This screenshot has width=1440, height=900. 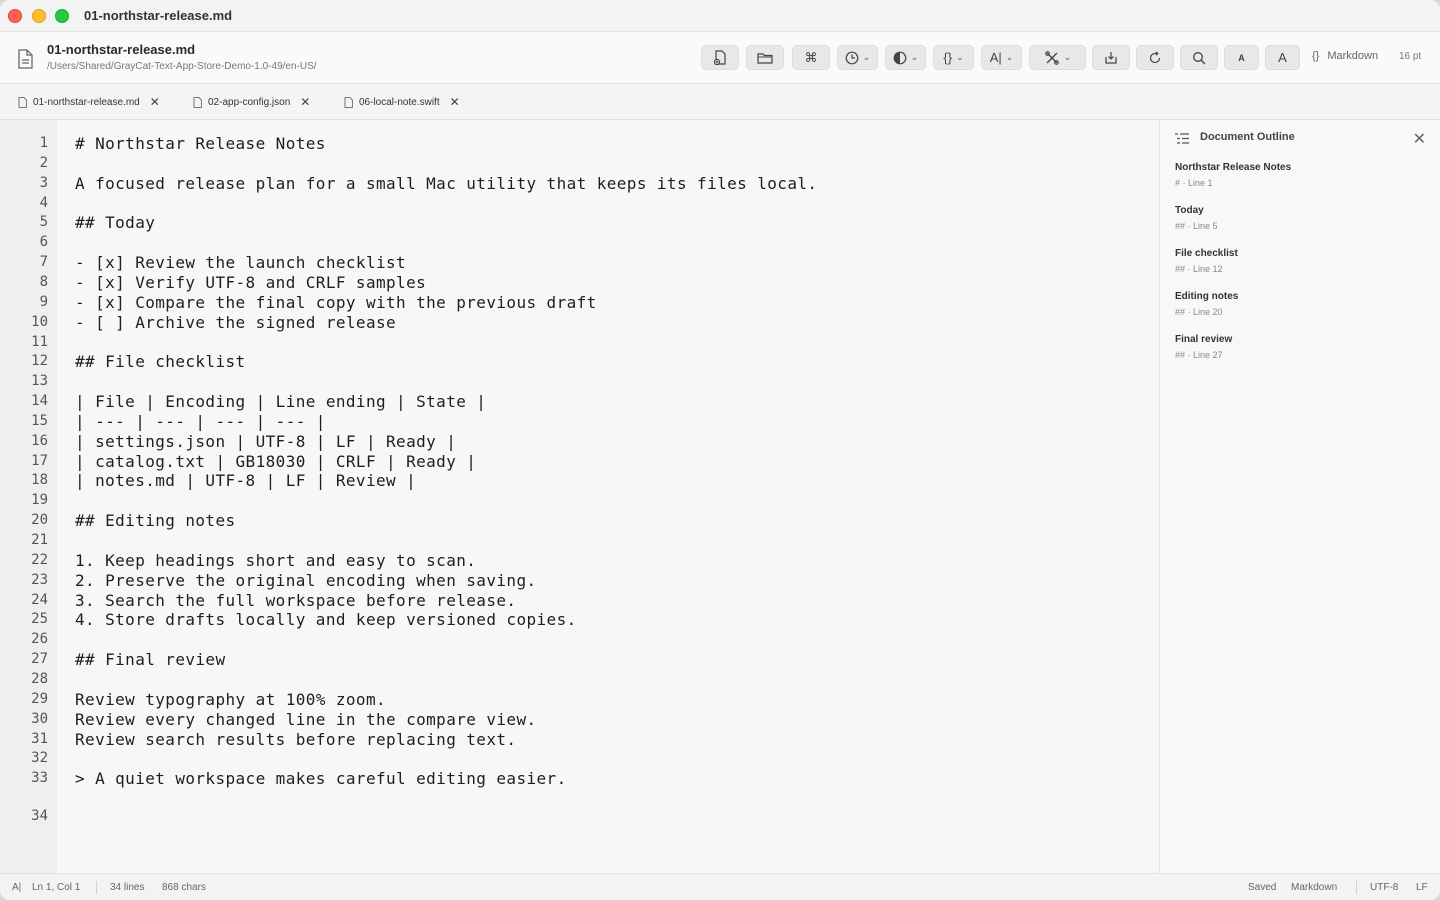 I want to click on save-button, so click(x=1111, y=57).